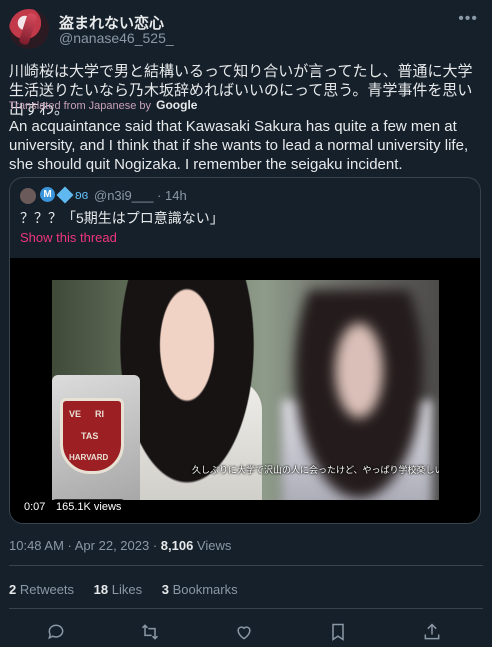 The image size is (492, 647). What do you see at coordinates (165, 589) in the screenshot?
I see `bookmarks-count: 3` at bounding box center [165, 589].